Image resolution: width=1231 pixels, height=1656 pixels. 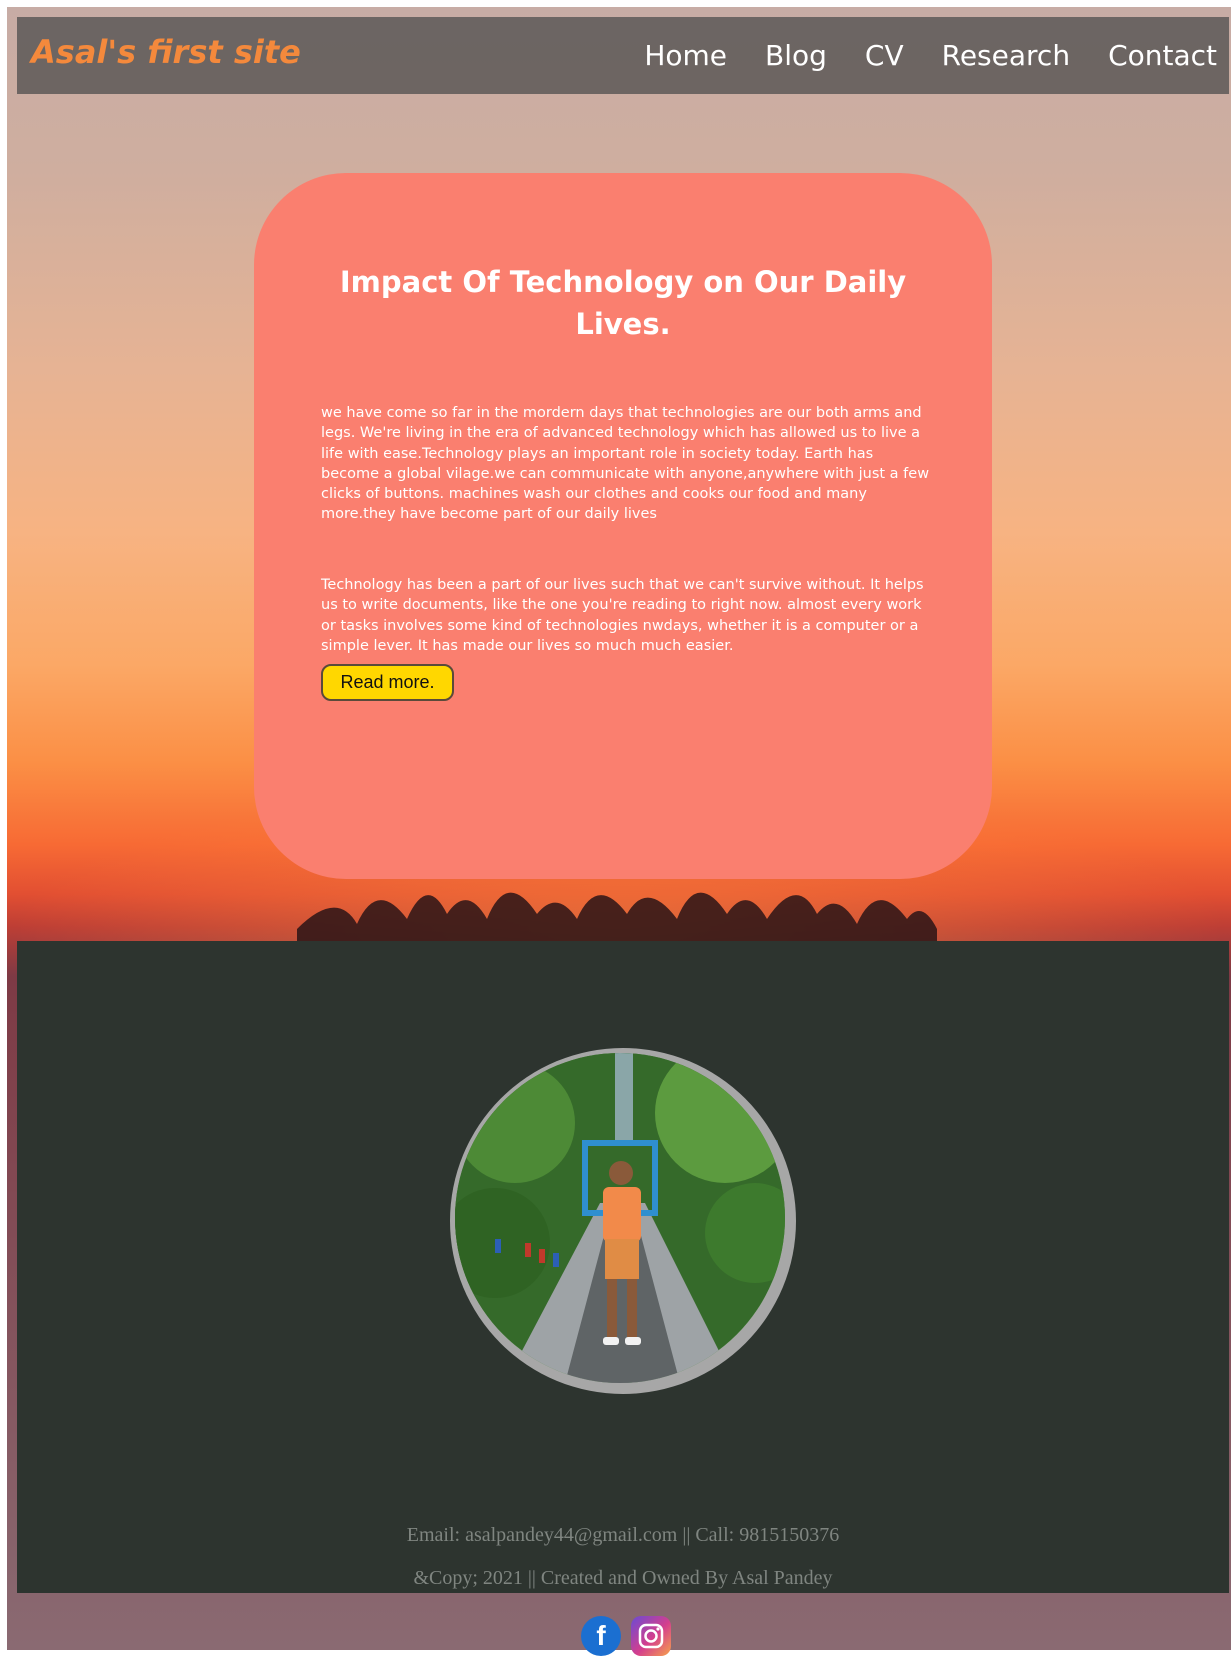 I want to click on nav-home: Home, so click(x=685, y=55).